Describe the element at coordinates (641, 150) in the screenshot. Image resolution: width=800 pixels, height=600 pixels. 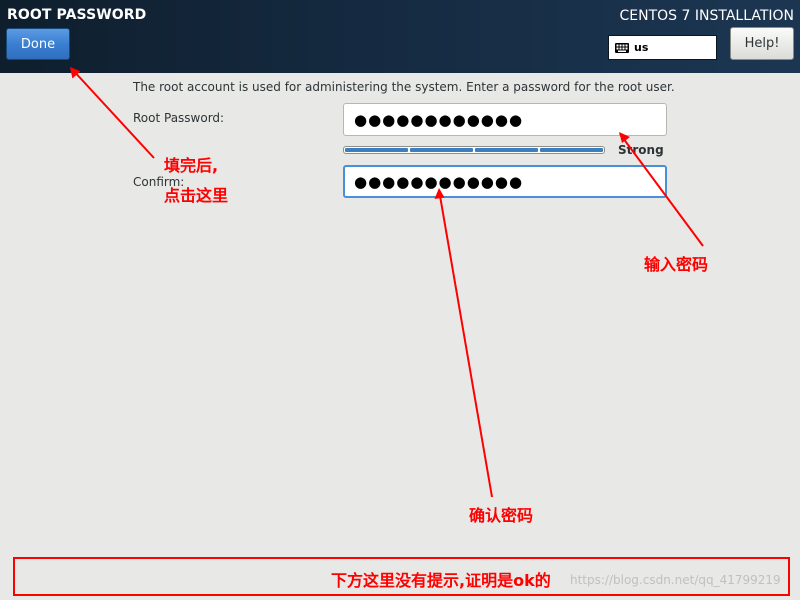
I see `password-strength-label: Strong` at that location.